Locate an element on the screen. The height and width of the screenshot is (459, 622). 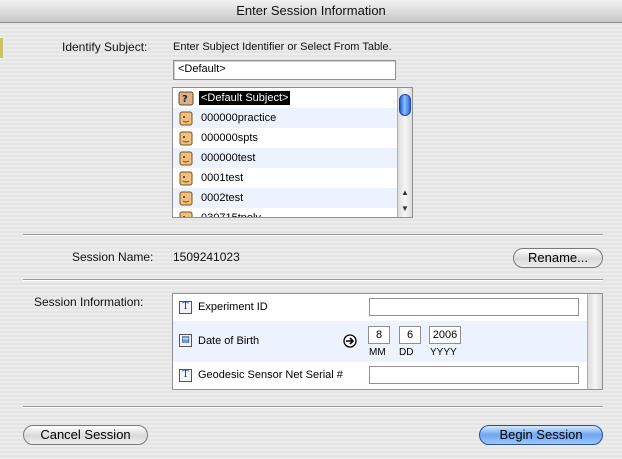
window-title: Enter Session Information is located at coordinates (311, 10).